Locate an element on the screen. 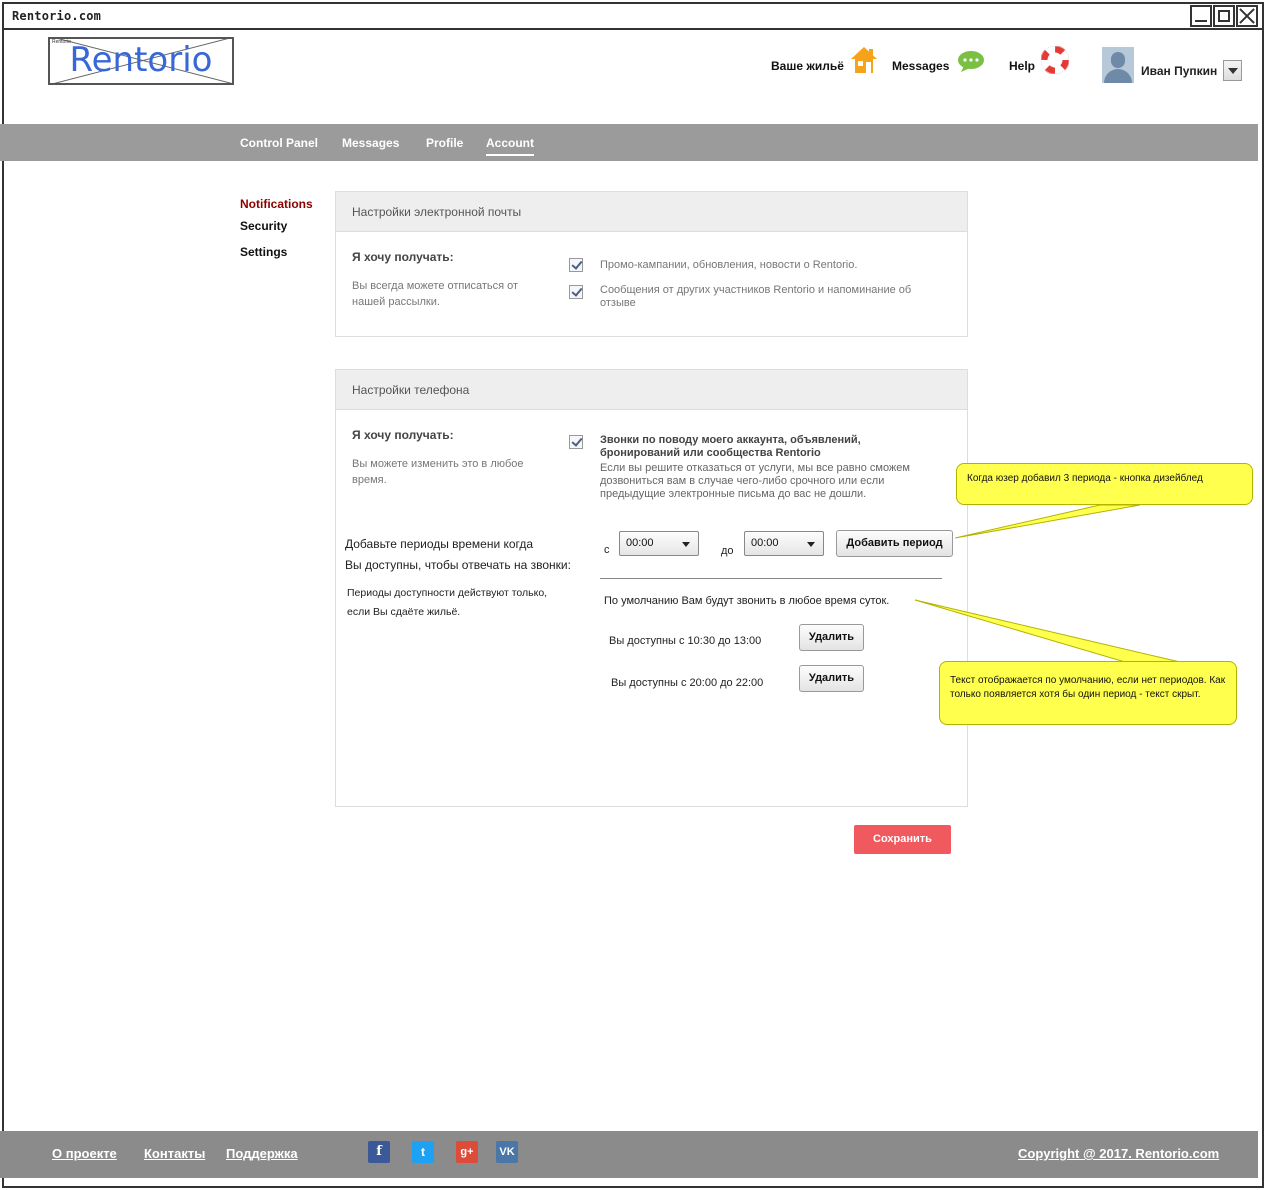 The image size is (1266, 1190). copyright: Copyright @ 2017. Rentorio.com is located at coordinates (1119, 1153).